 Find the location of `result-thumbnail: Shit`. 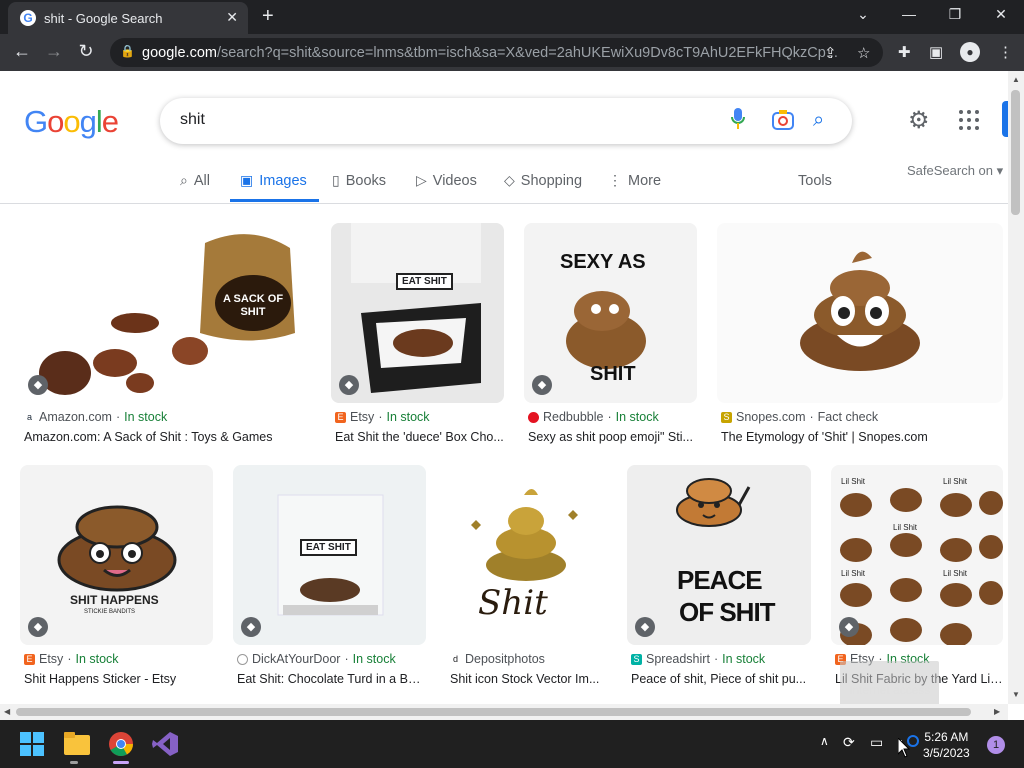

result-thumbnail: Shit is located at coordinates (526, 555).